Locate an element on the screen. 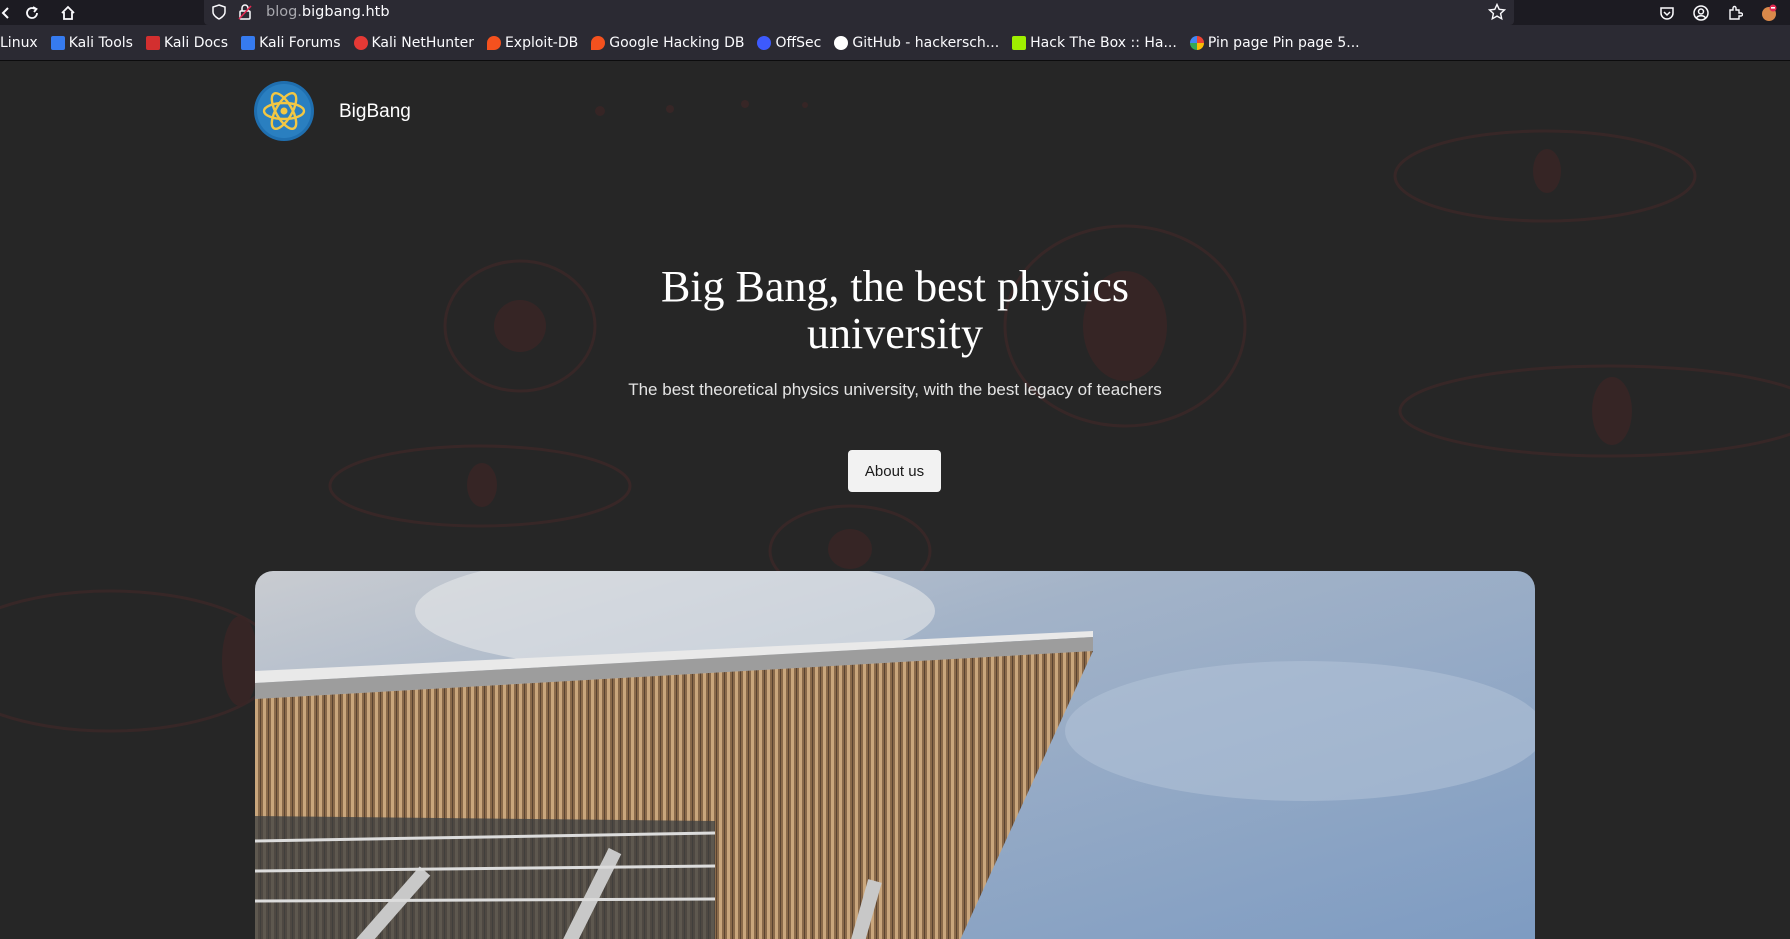 The image size is (1790, 939). bookmark-kali-nethunter: Kali NetHunter is located at coordinates (413, 42).